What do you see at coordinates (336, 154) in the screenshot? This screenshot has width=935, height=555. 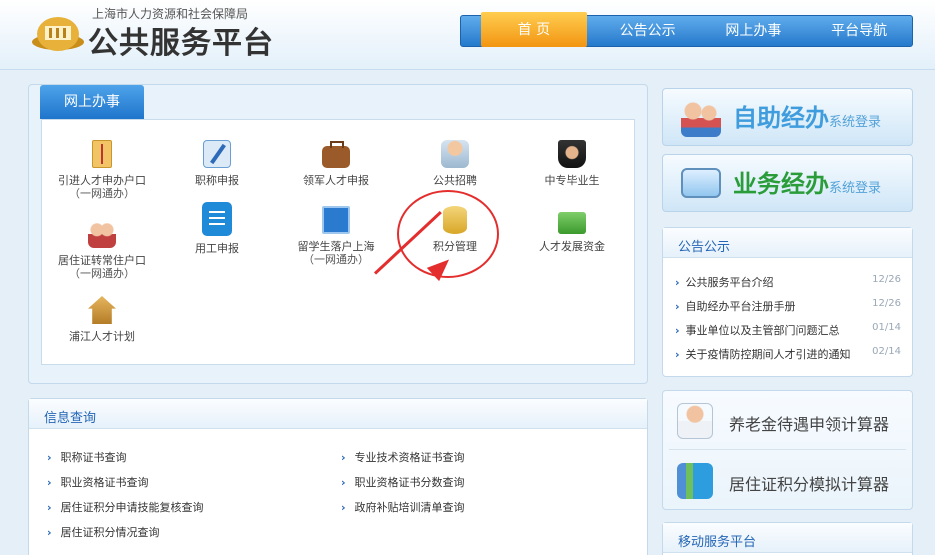 I see `briefcase-icon` at bounding box center [336, 154].